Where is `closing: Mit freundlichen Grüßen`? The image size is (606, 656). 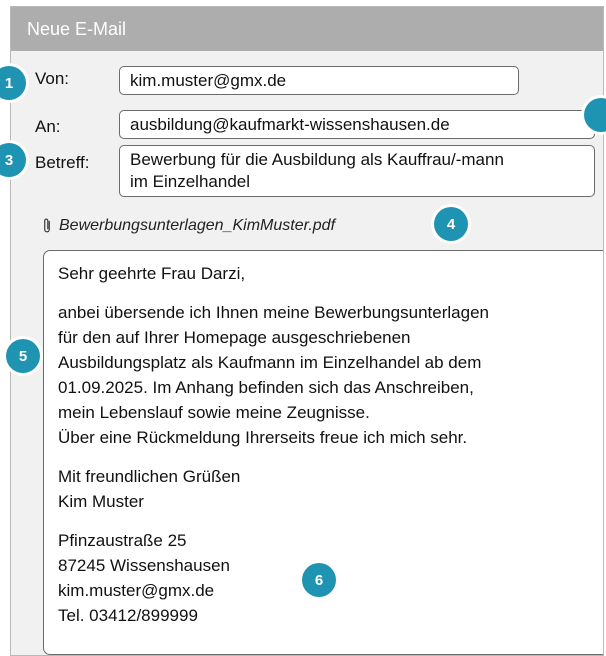
closing: Mit freundlichen Grüßen is located at coordinates (149, 476).